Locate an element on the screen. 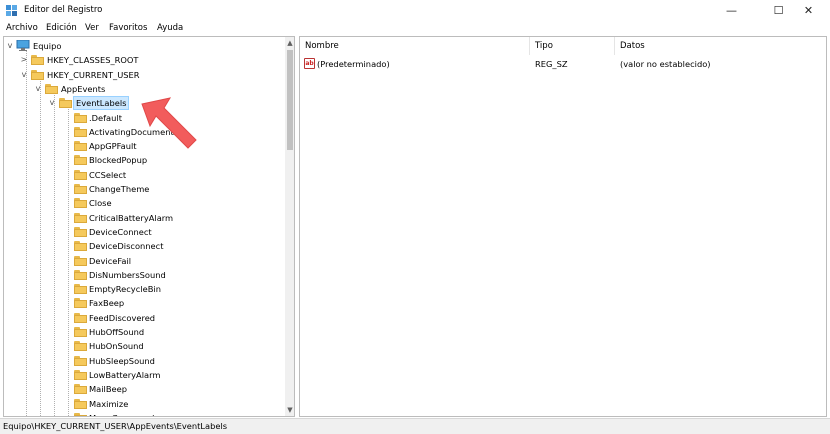 This screenshot has height=434, width=830. tree-label: .Default is located at coordinates (105, 117).